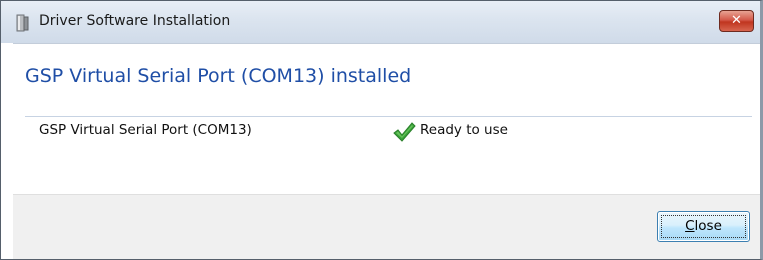 The height and width of the screenshot is (260, 763). What do you see at coordinates (404, 132) in the screenshot?
I see `check-icon` at bounding box center [404, 132].